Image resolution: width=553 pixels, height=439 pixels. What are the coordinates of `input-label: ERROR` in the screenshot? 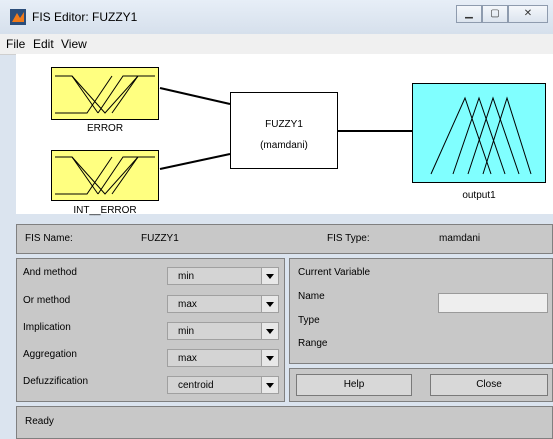 It's located at (105, 128).